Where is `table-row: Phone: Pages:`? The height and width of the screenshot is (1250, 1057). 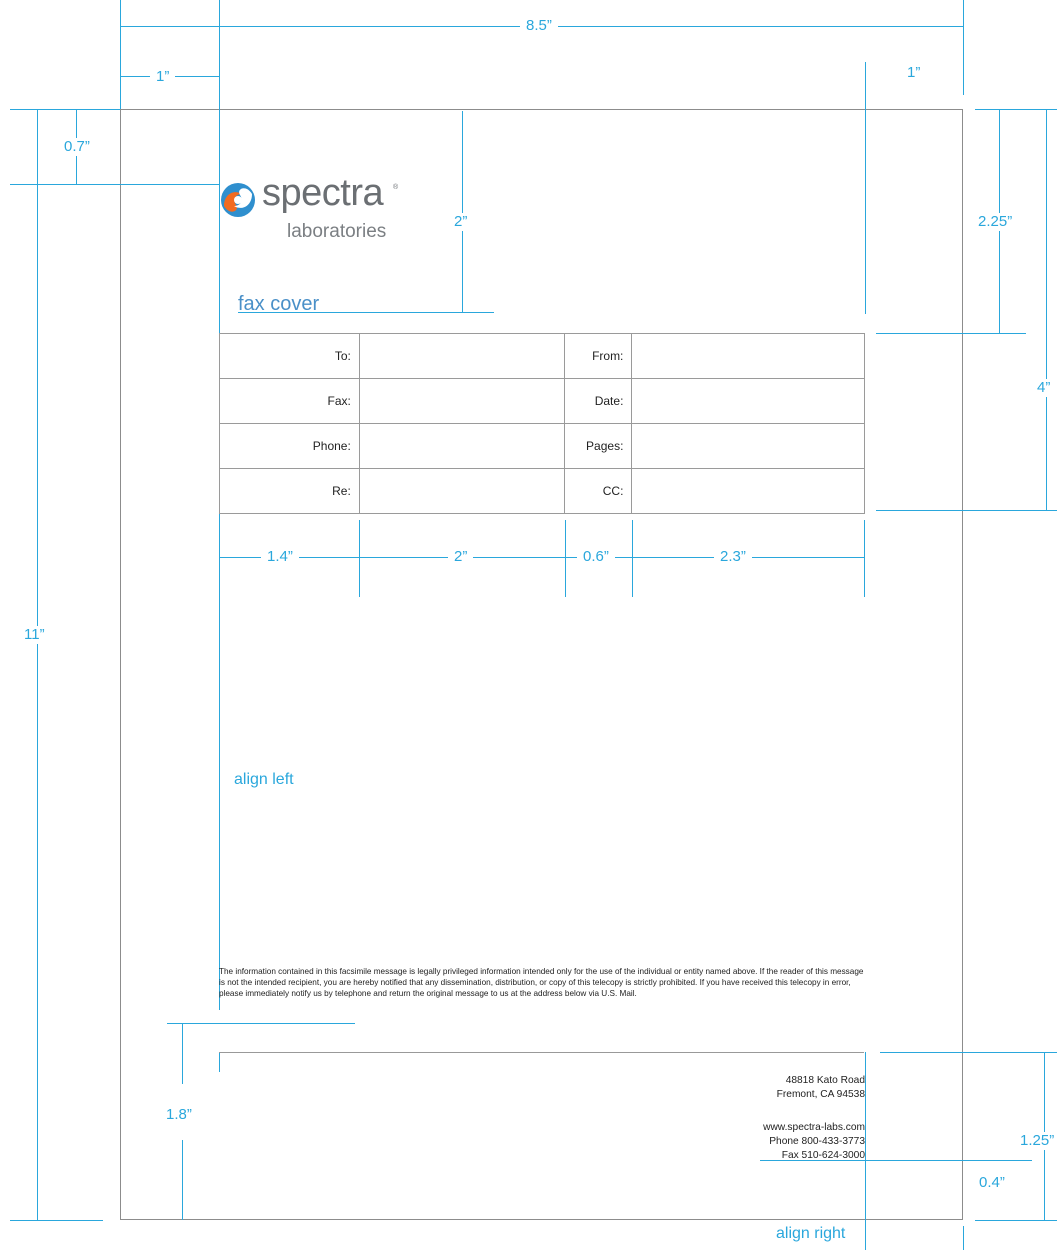
table-row: Phone: Pages: is located at coordinates (542, 446).